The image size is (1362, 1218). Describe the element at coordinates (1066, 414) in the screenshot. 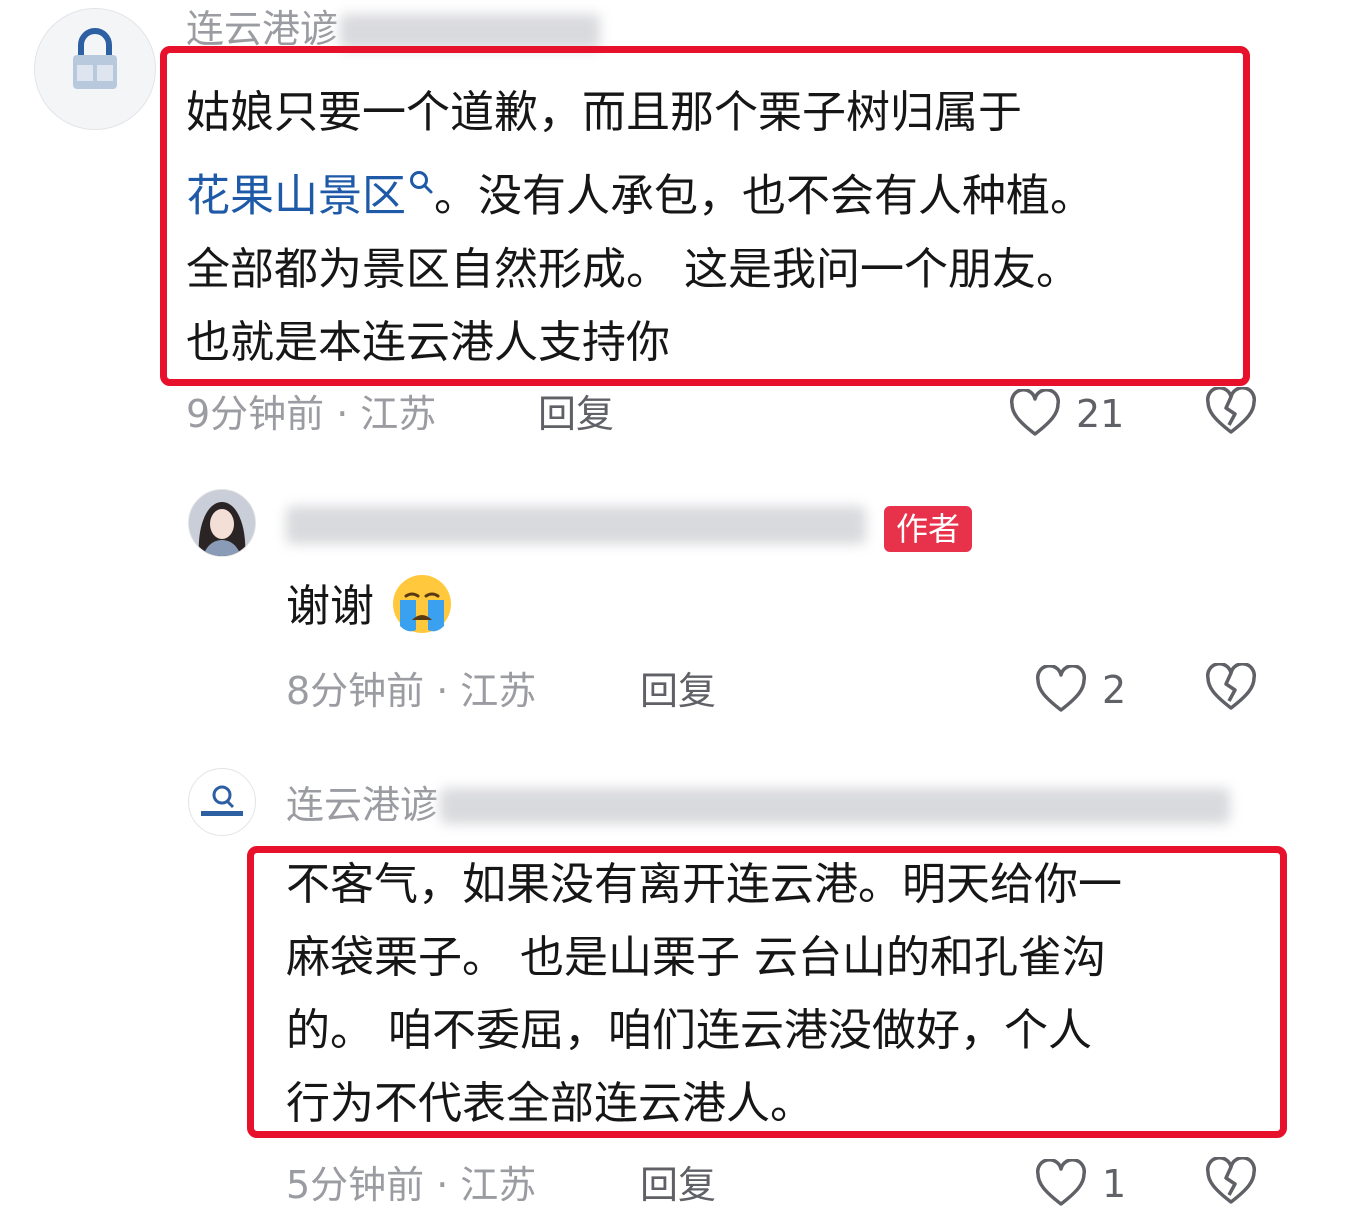

I see `like-button: 21` at that location.